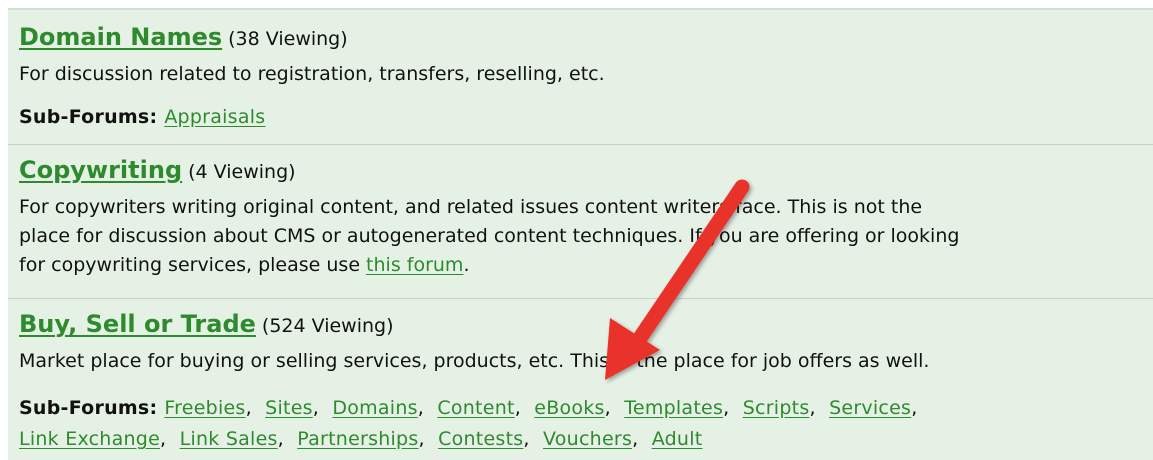 The width and height of the screenshot is (1153, 460). What do you see at coordinates (673, 408) in the screenshot?
I see `subforum-link-templates: Templates` at bounding box center [673, 408].